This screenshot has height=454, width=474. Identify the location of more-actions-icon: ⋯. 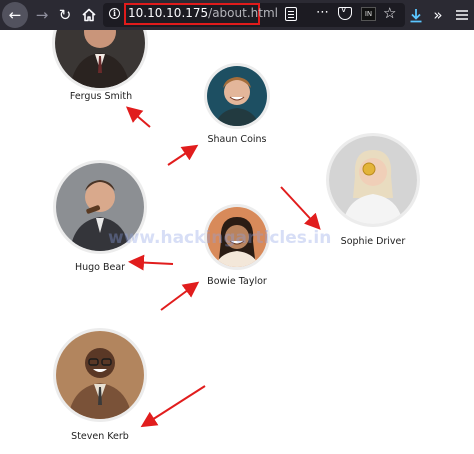
(323, 12).